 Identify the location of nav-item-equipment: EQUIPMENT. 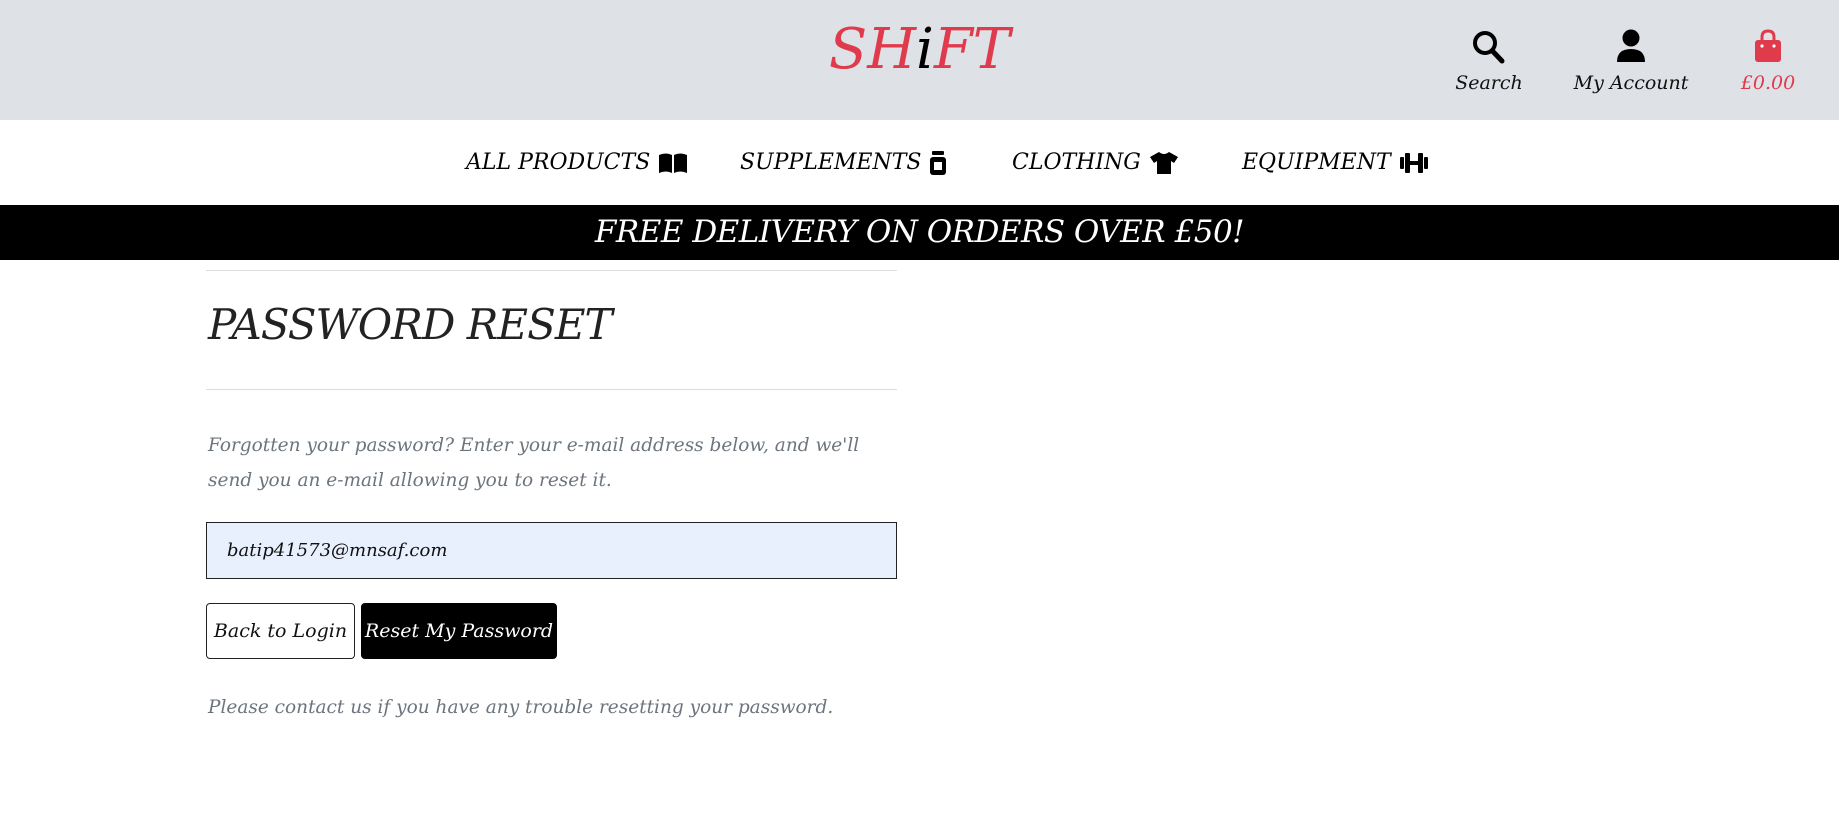
(1335, 162).